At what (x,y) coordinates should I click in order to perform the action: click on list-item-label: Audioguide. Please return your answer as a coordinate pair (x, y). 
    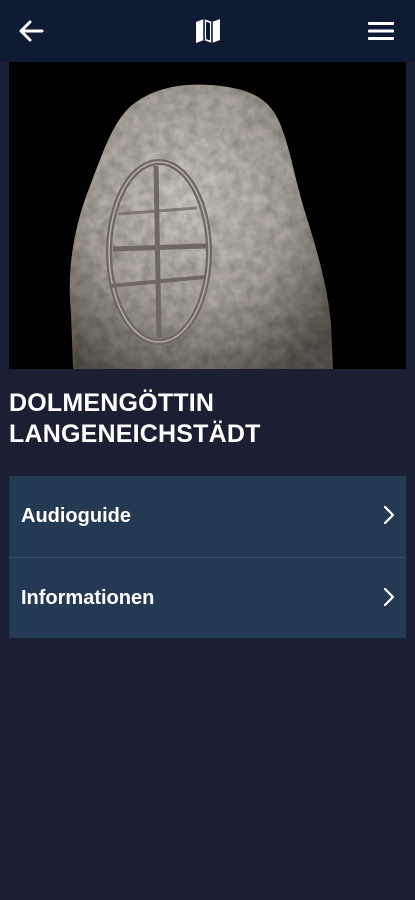
    Looking at the image, I should click on (76, 516).